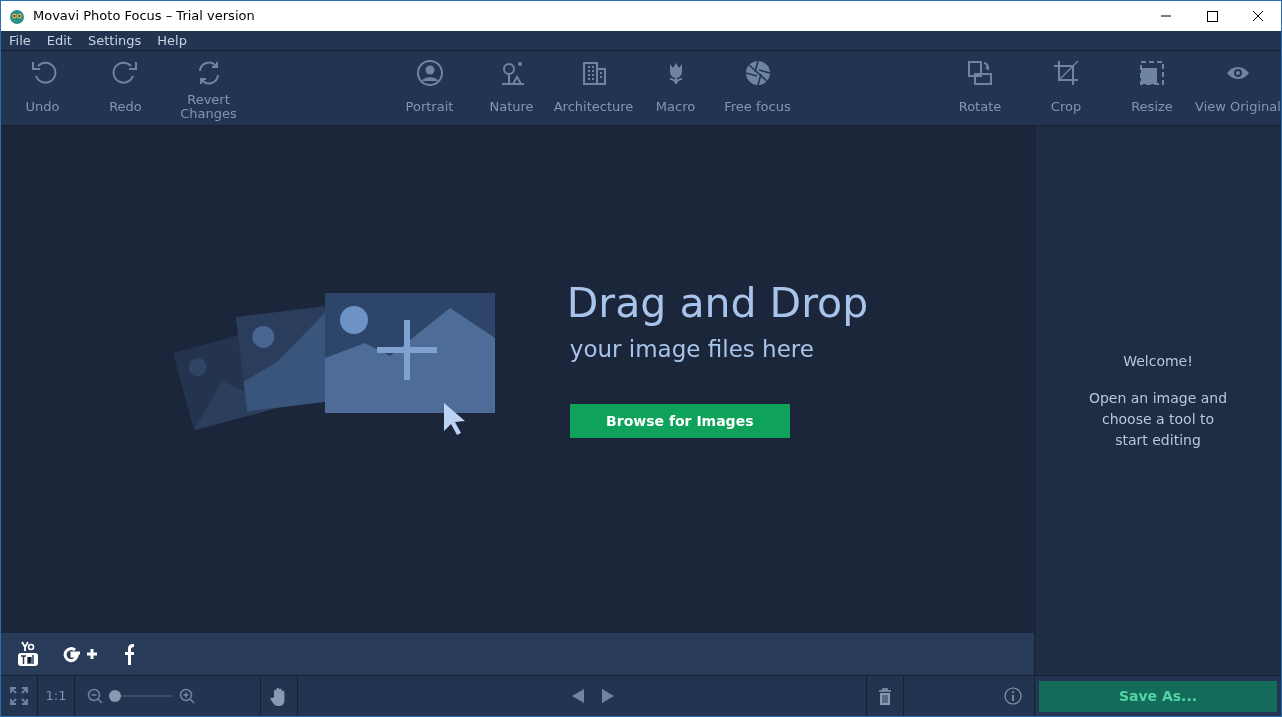 The image size is (1282, 717). Describe the element at coordinates (19, 696) in the screenshot. I see `fullscreen-icon` at that location.